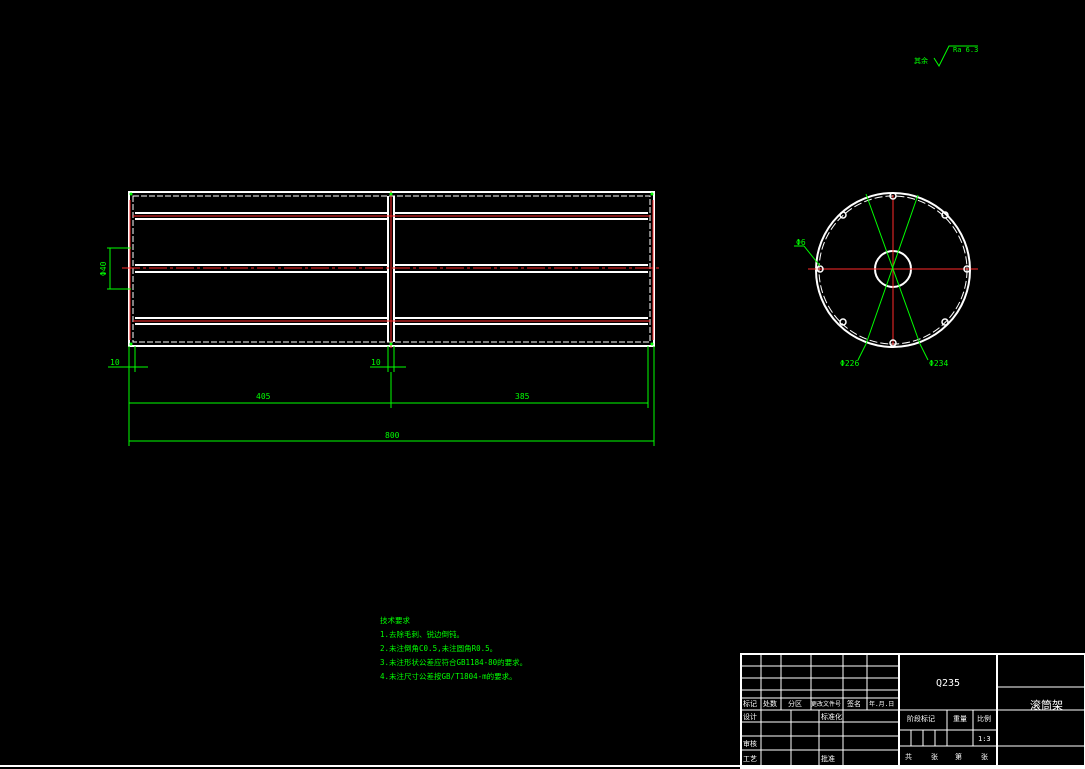 This screenshot has height=769, width=1085. Describe the element at coordinates (984, 739) in the screenshot. I see `tb-scale-value: 1:3` at that location.